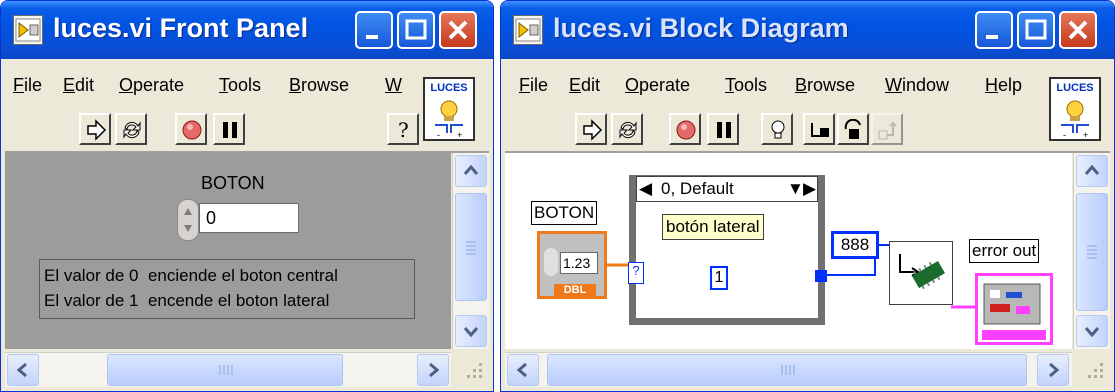  I want to click on numeric-control-label: BOTON, so click(233, 183).